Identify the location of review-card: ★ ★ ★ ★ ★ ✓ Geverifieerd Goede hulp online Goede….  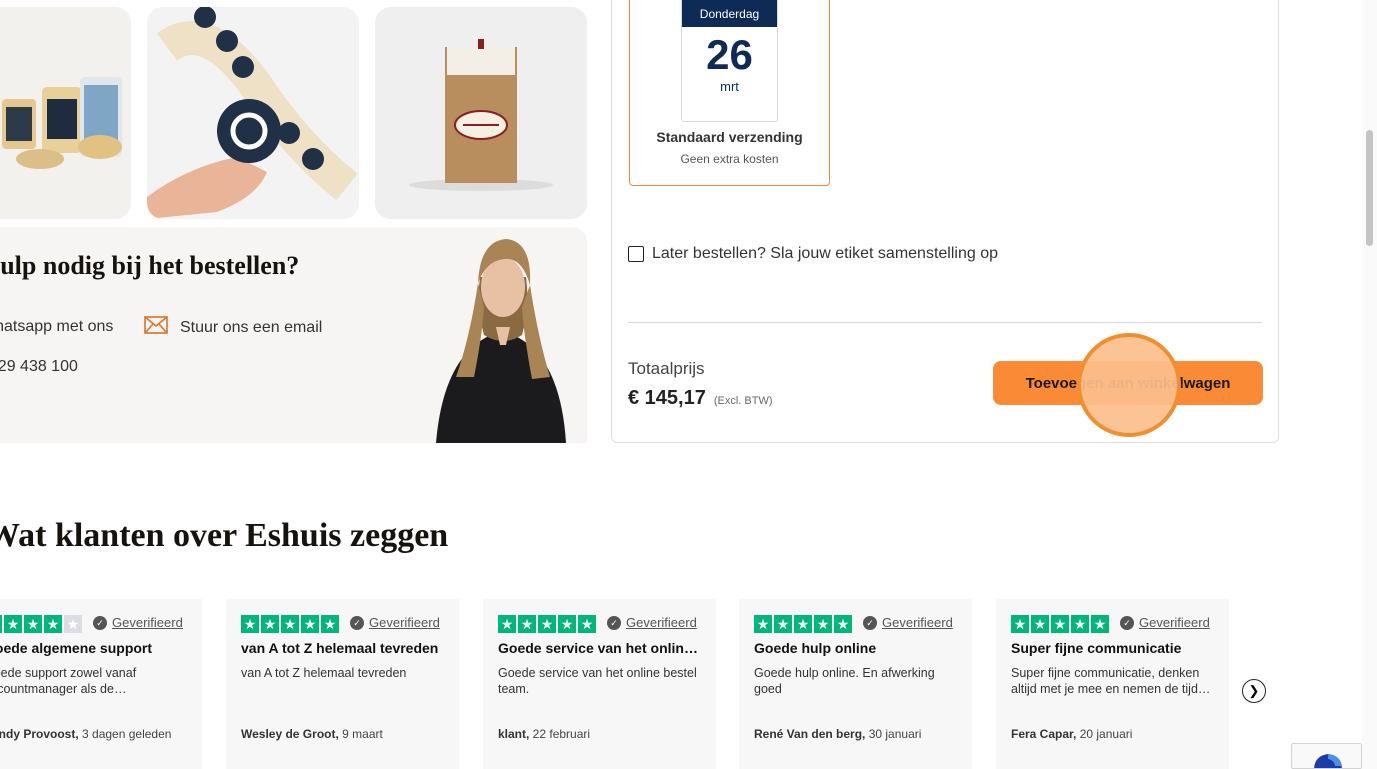
(855, 684).